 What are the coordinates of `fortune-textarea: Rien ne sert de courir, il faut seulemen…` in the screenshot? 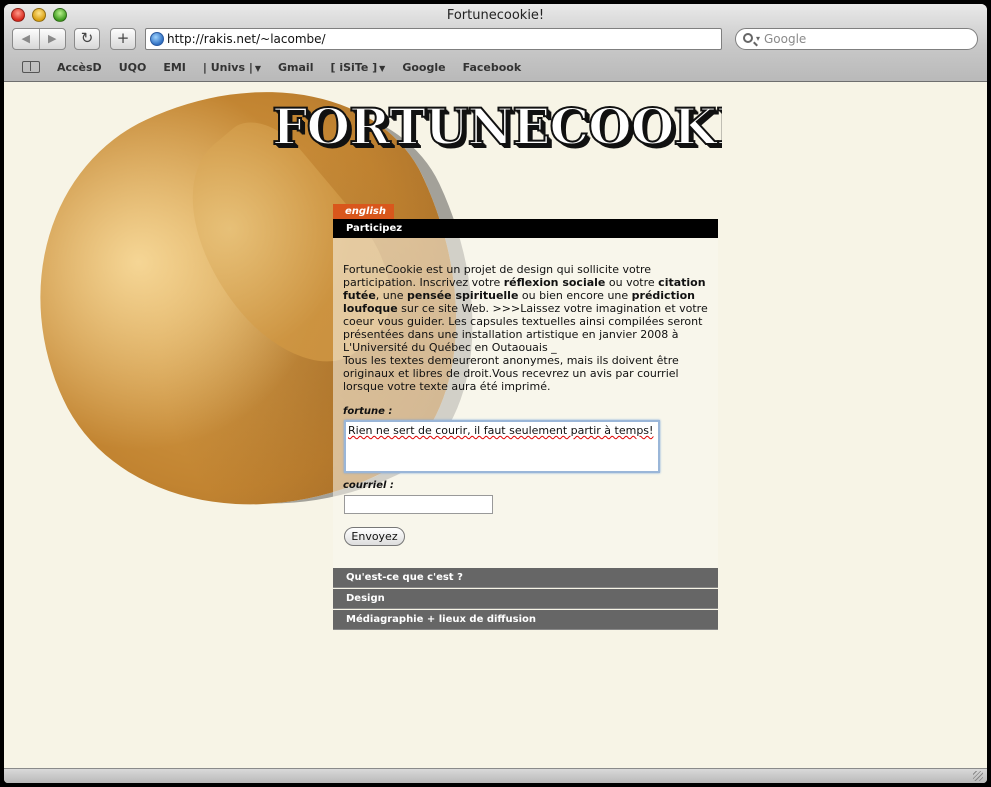 It's located at (502, 446).